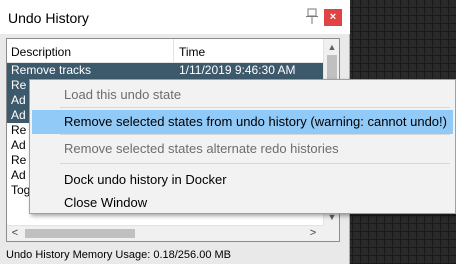  What do you see at coordinates (15, 233) in the screenshot?
I see `scroll-left-icon: <` at bounding box center [15, 233].